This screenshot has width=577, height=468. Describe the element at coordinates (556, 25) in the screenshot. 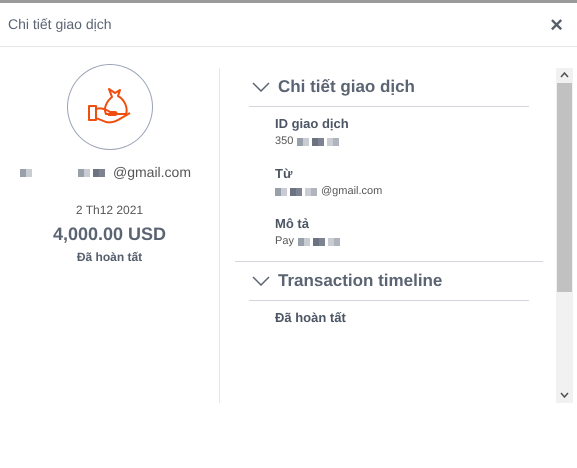

I see `close-button: ×` at that location.